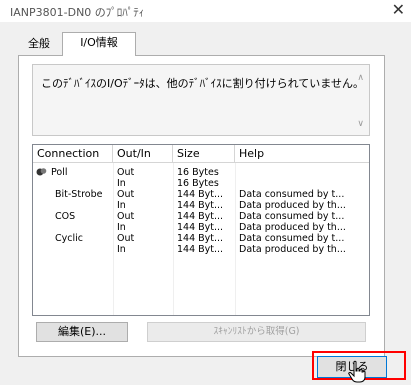 This screenshot has width=411, height=385. What do you see at coordinates (69, 238) in the screenshot?
I see `cell-connection: Cyclic` at bounding box center [69, 238].